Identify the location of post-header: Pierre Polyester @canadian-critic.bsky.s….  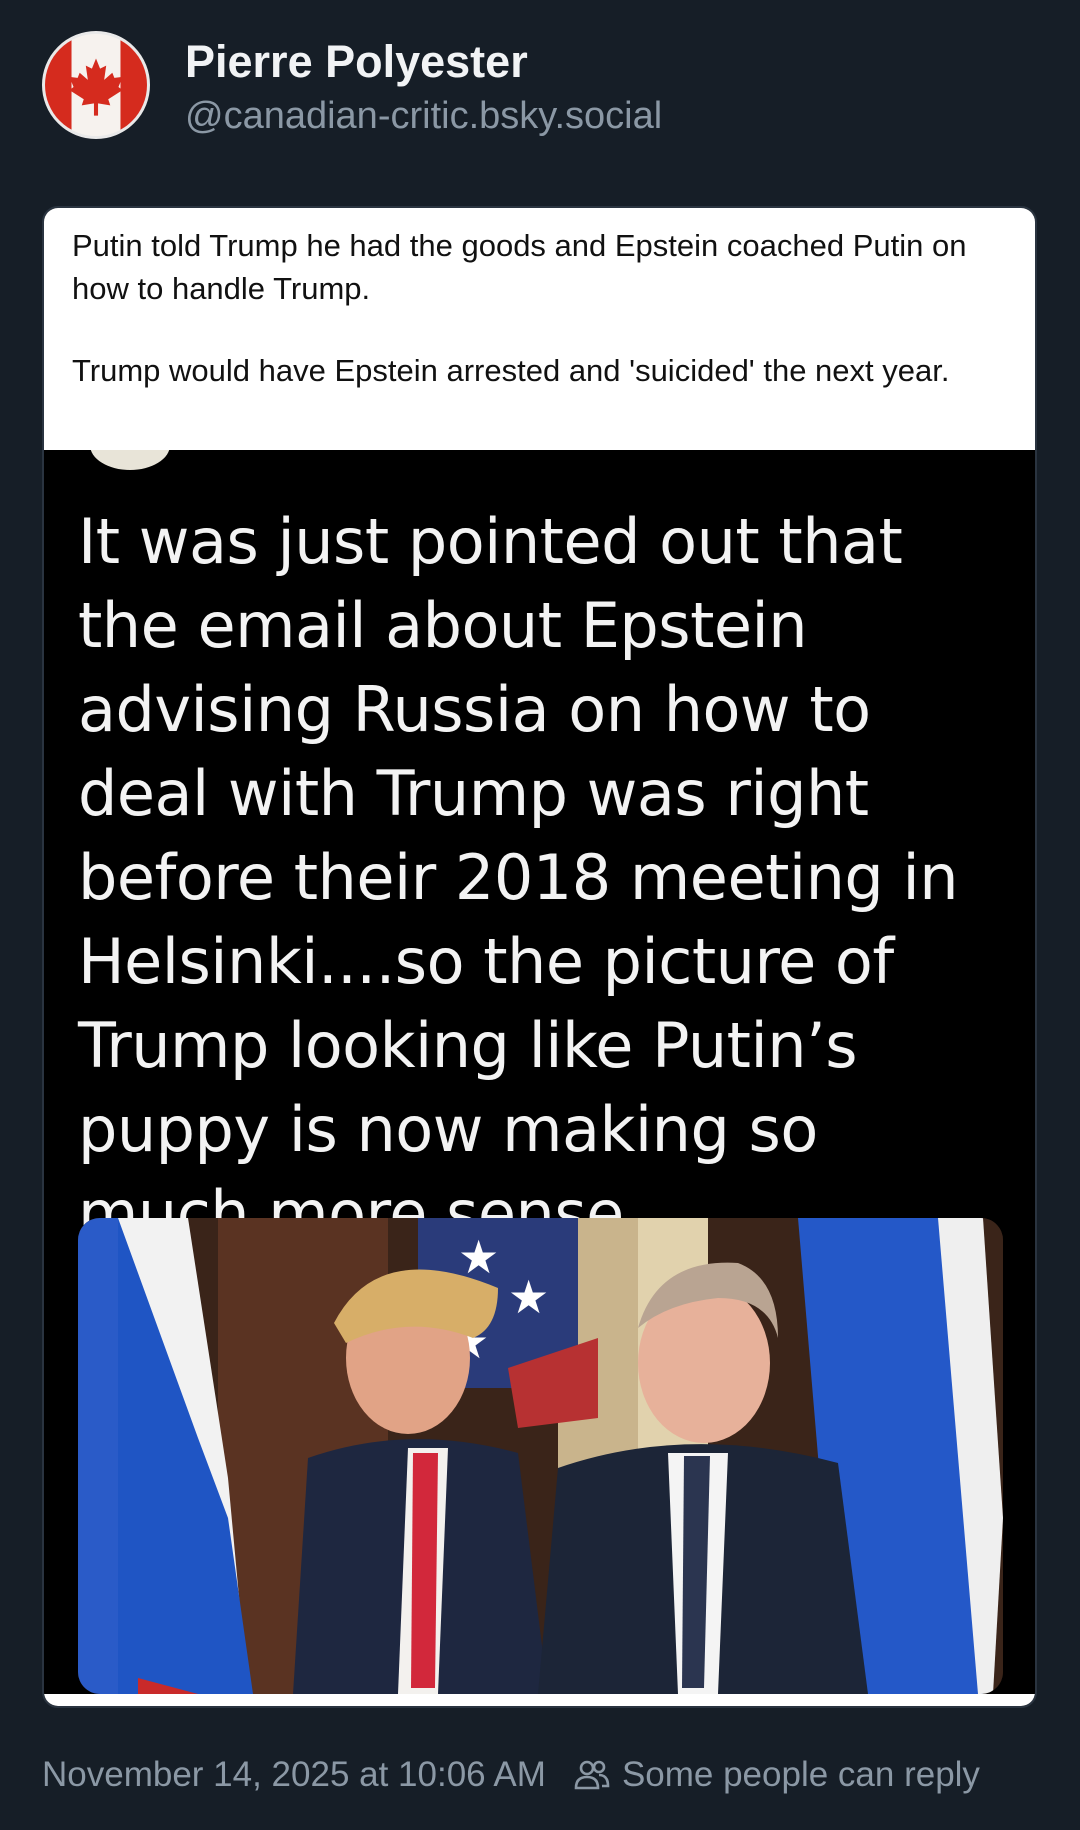
(540, 102).